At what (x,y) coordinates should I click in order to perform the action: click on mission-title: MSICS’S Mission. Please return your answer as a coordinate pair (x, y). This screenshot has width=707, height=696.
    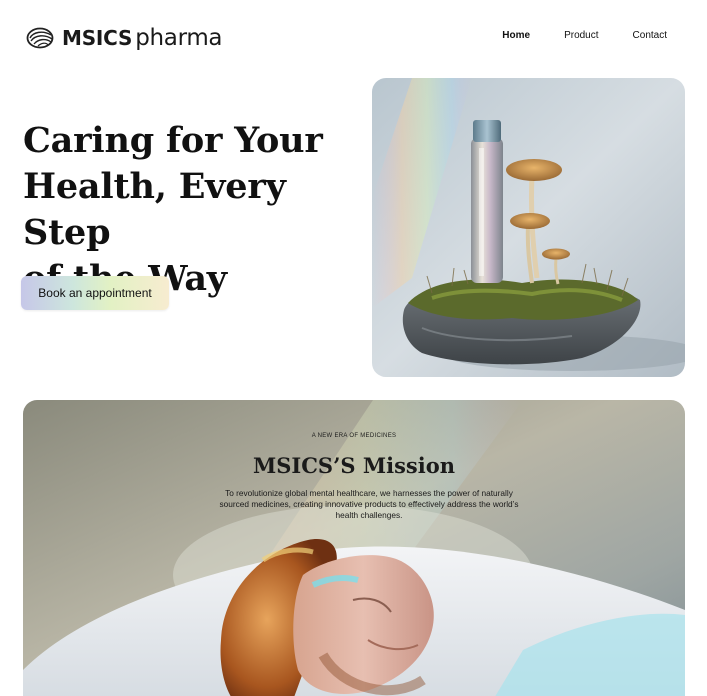
    Looking at the image, I should click on (354, 465).